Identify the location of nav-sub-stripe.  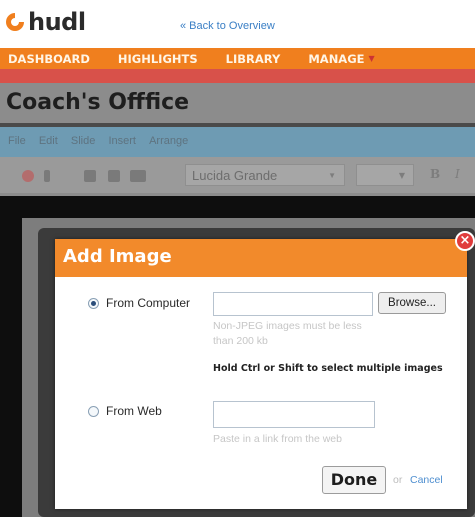
(237, 76).